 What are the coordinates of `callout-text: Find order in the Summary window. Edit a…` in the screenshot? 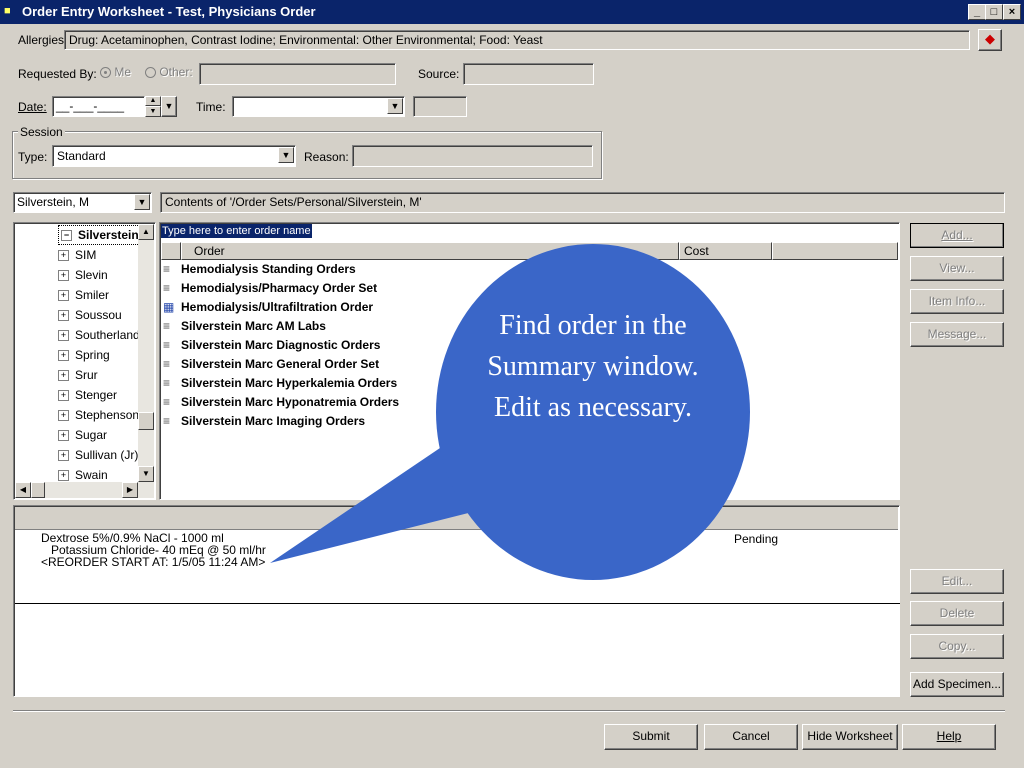 It's located at (593, 366).